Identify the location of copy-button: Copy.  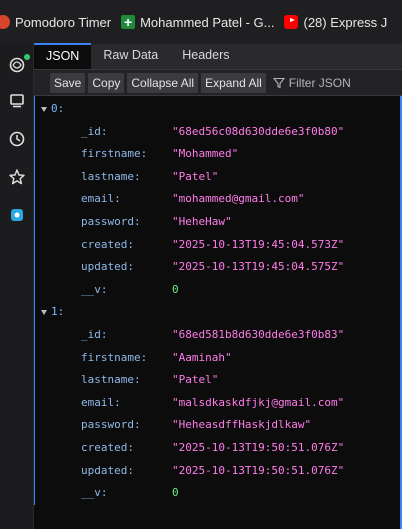
(106, 82).